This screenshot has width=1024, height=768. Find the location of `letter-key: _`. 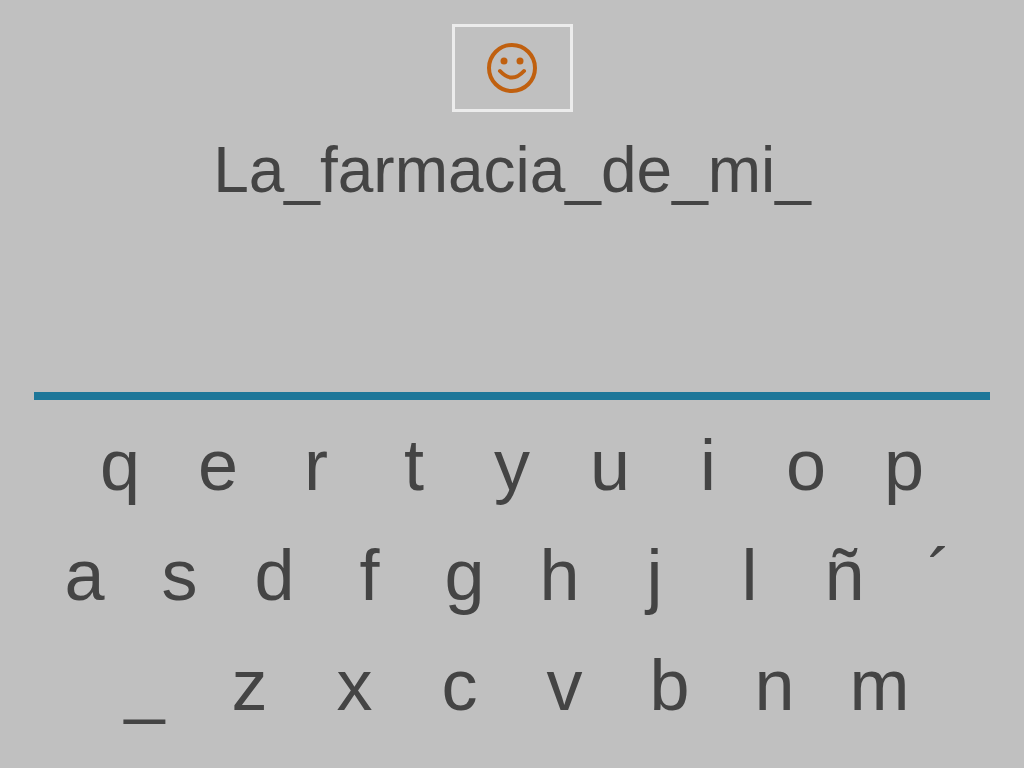

letter-key: _ is located at coordinates (144, 685).